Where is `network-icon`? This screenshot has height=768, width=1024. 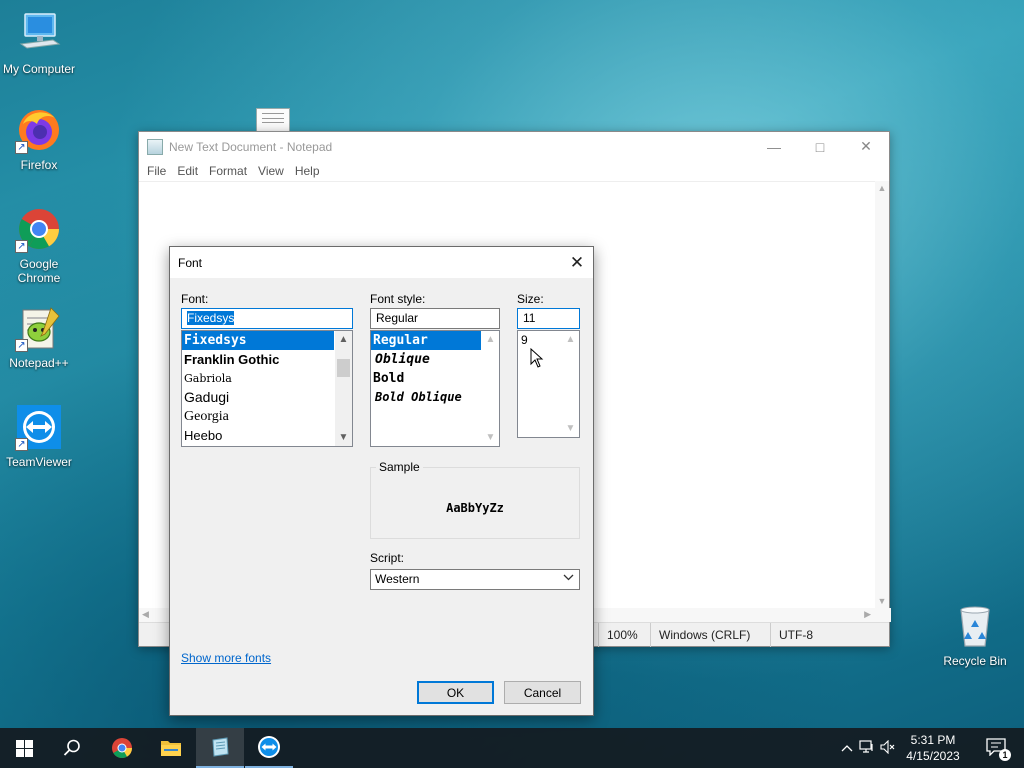
network-icon is located at coordinates (867, 748).